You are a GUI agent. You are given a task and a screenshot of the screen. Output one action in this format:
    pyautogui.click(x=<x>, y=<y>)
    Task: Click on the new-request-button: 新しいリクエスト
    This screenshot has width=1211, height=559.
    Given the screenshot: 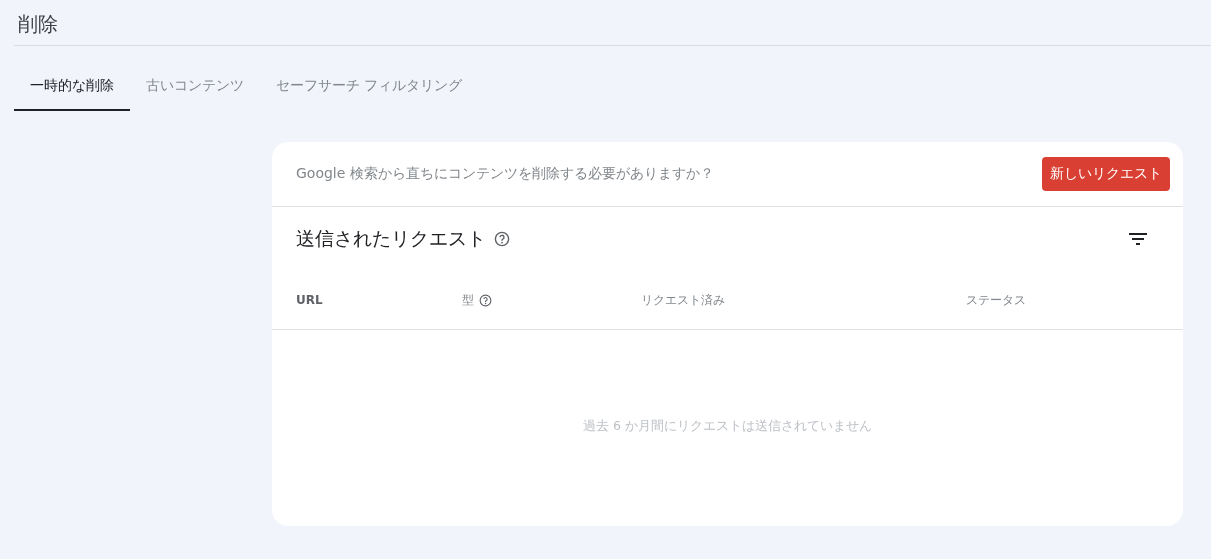 What is the action you would take?
    pyautogui.click(x=1106, y=174)
    